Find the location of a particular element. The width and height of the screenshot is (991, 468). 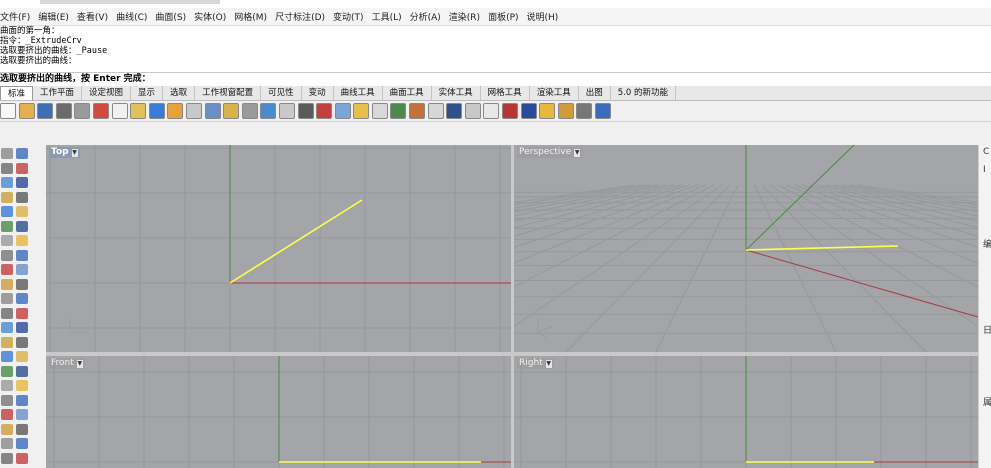

menu-item: 曲面(S) is located at coordinates (172, 16).